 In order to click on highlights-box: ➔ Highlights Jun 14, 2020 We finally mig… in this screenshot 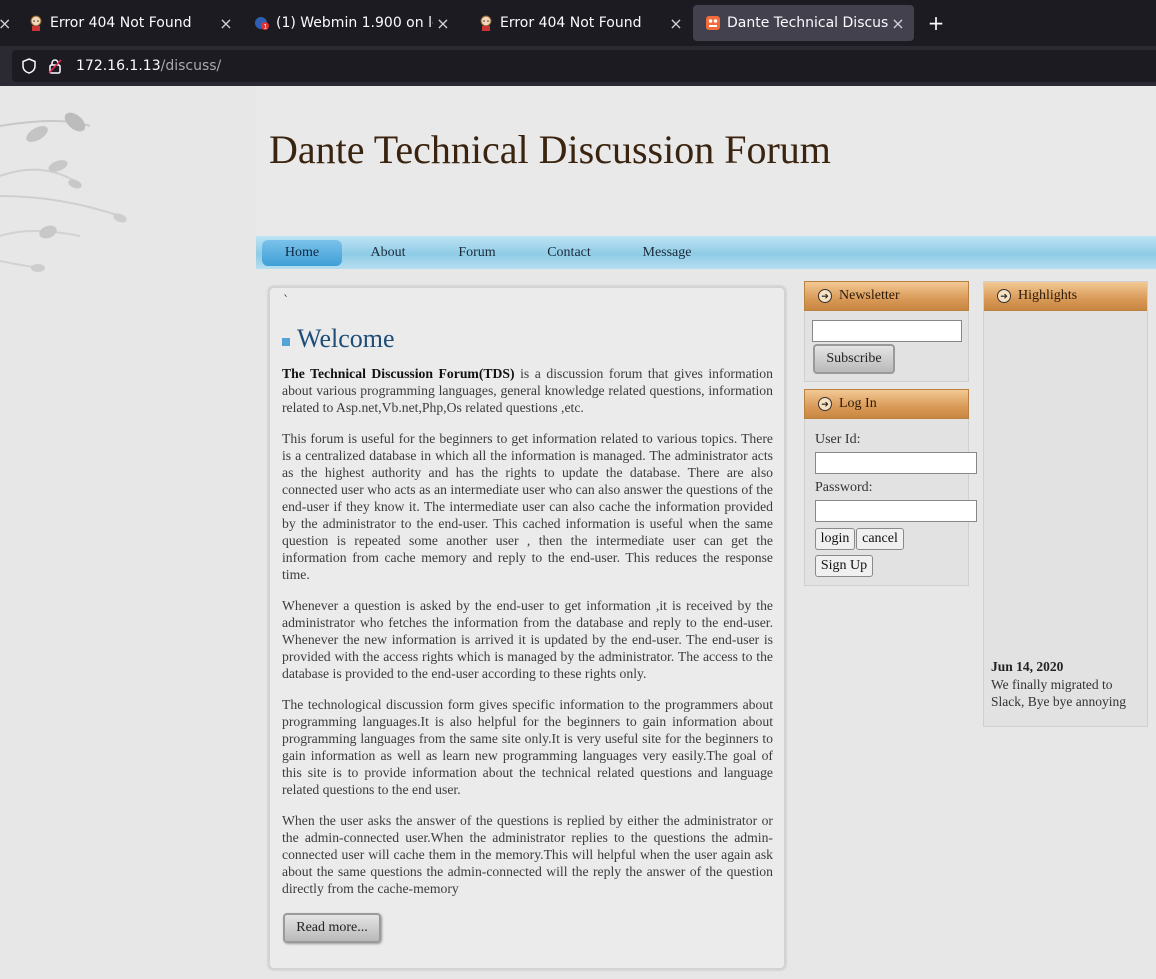, I will do `click(1065, 504)`.